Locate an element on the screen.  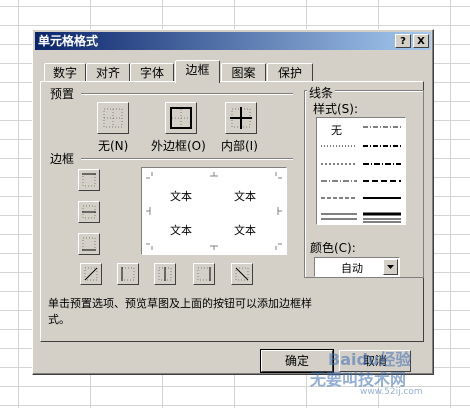
border-right-button is located at coordinates (204, 274).